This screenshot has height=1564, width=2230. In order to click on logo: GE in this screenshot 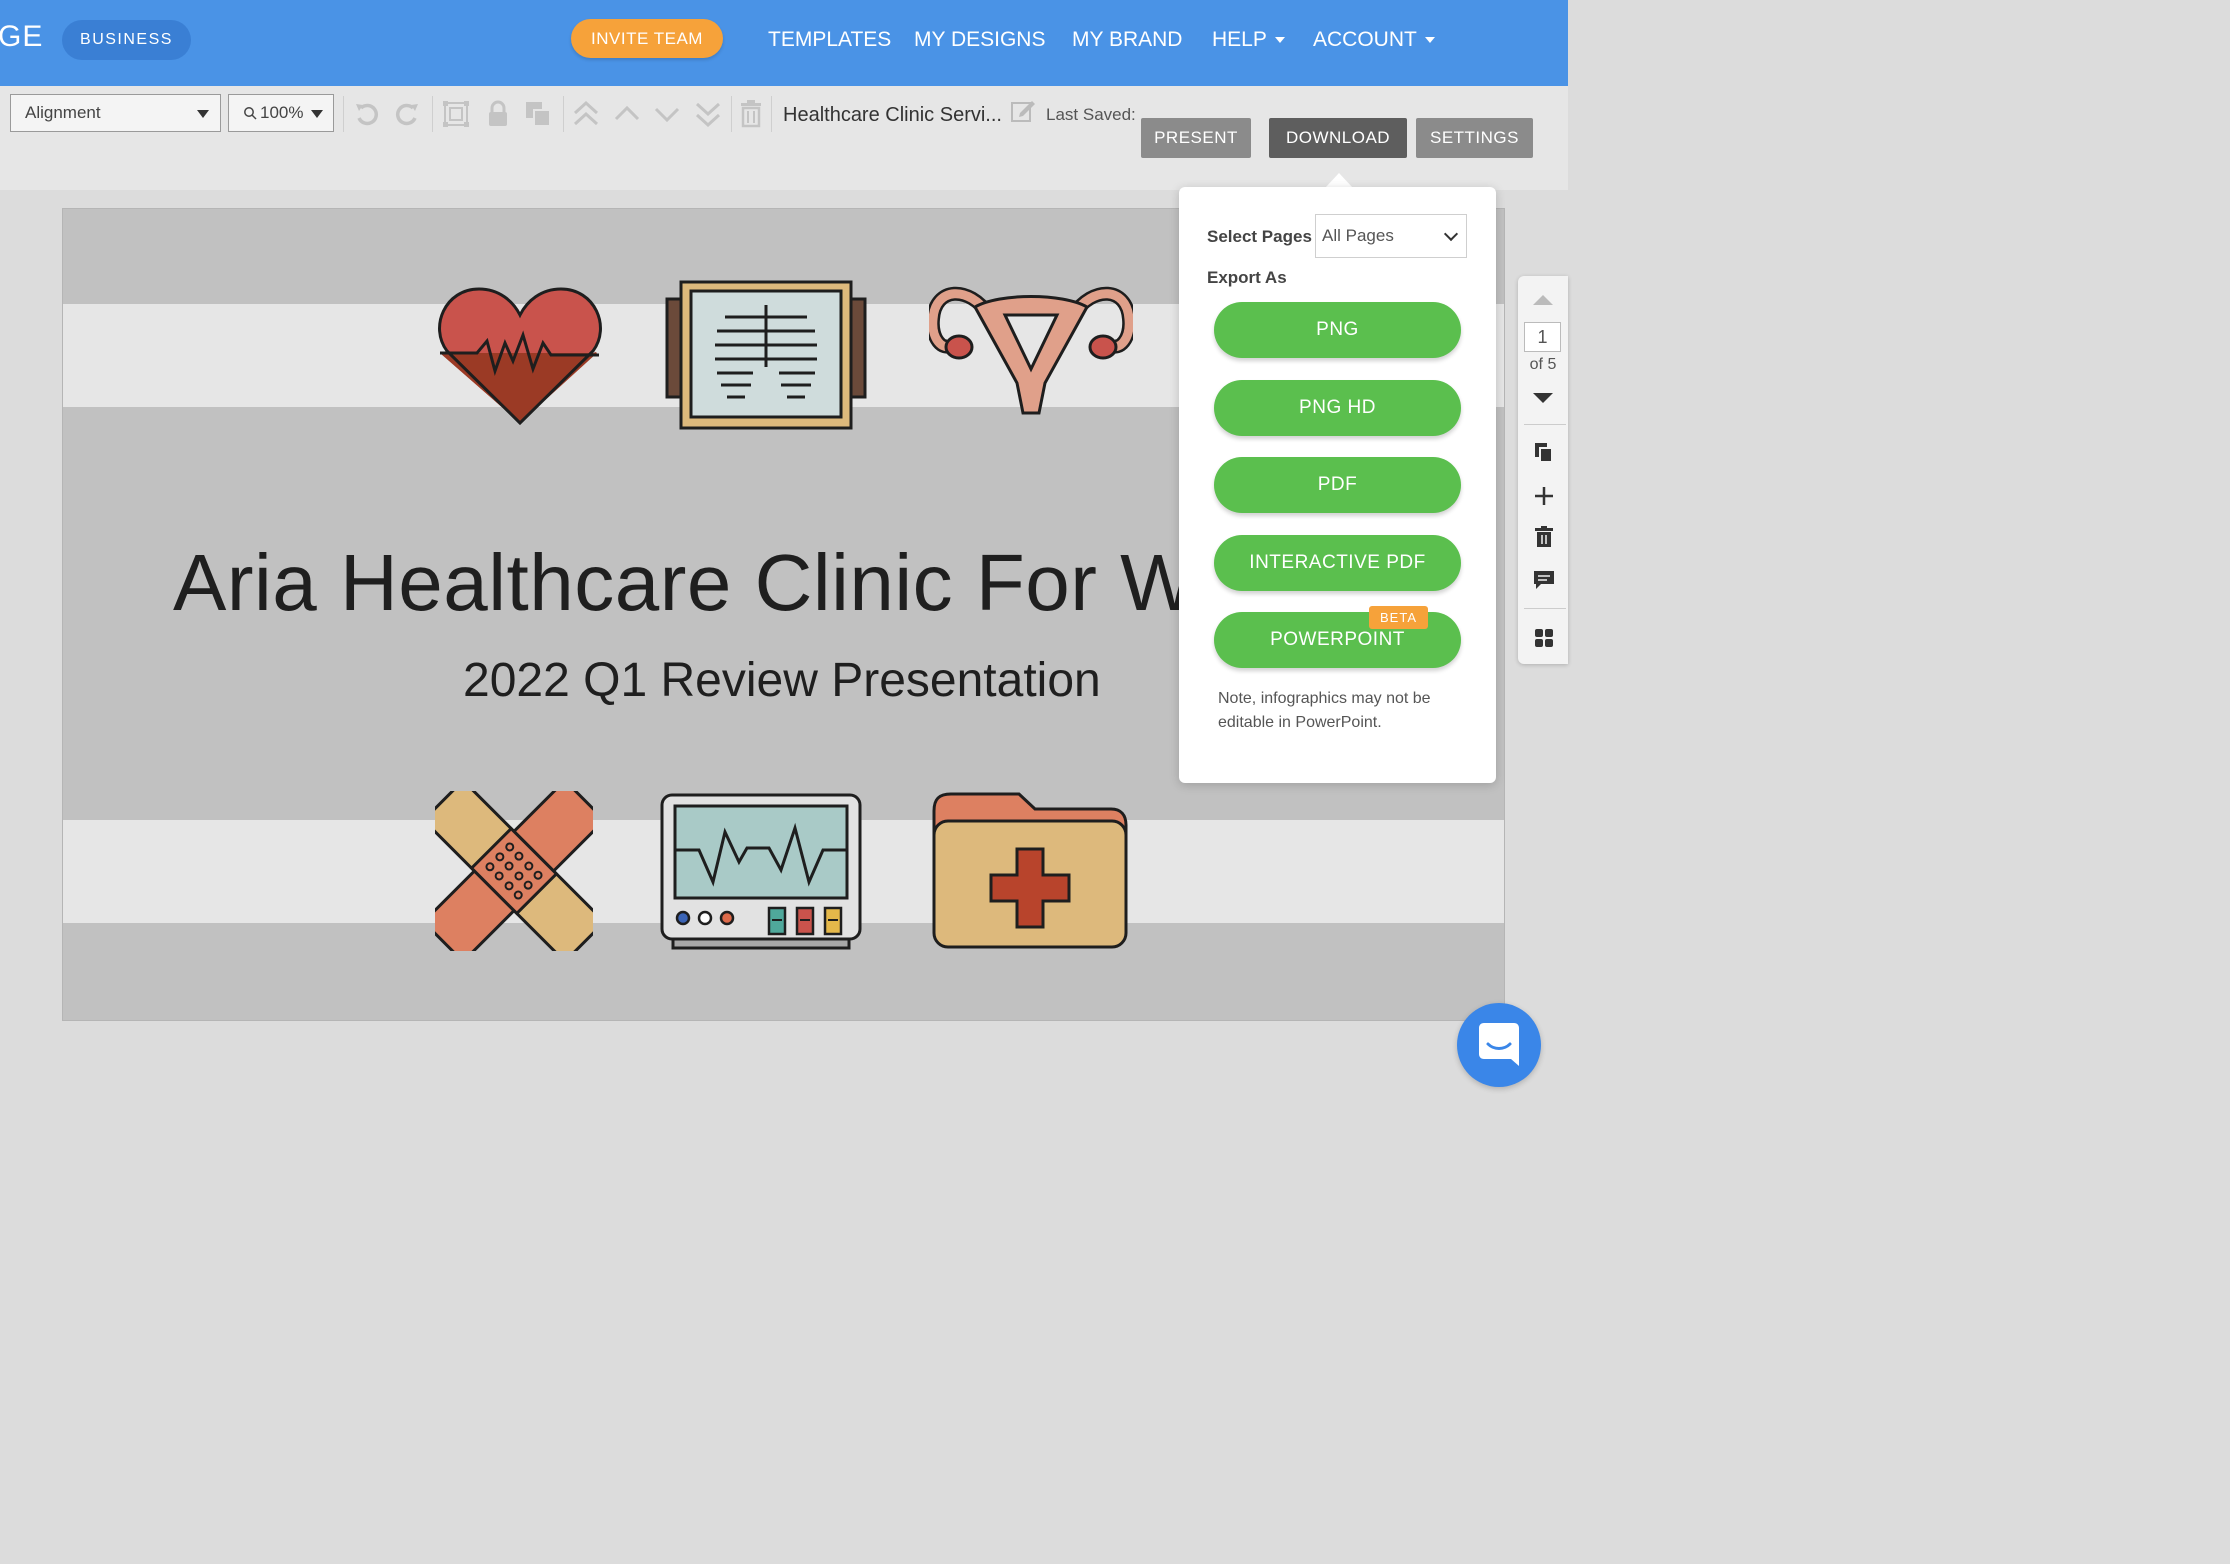, I will do `click(21, 37)`.